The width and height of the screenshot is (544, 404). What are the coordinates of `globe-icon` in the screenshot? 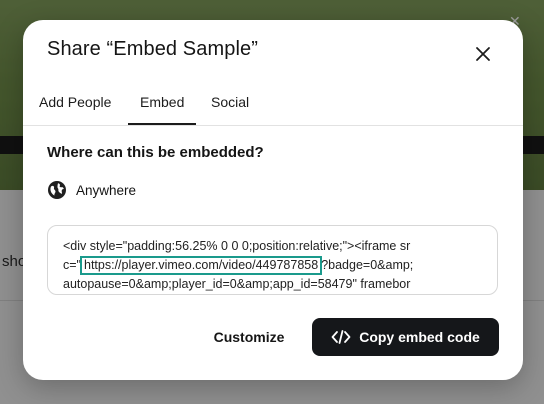 It's located at (57, 190).